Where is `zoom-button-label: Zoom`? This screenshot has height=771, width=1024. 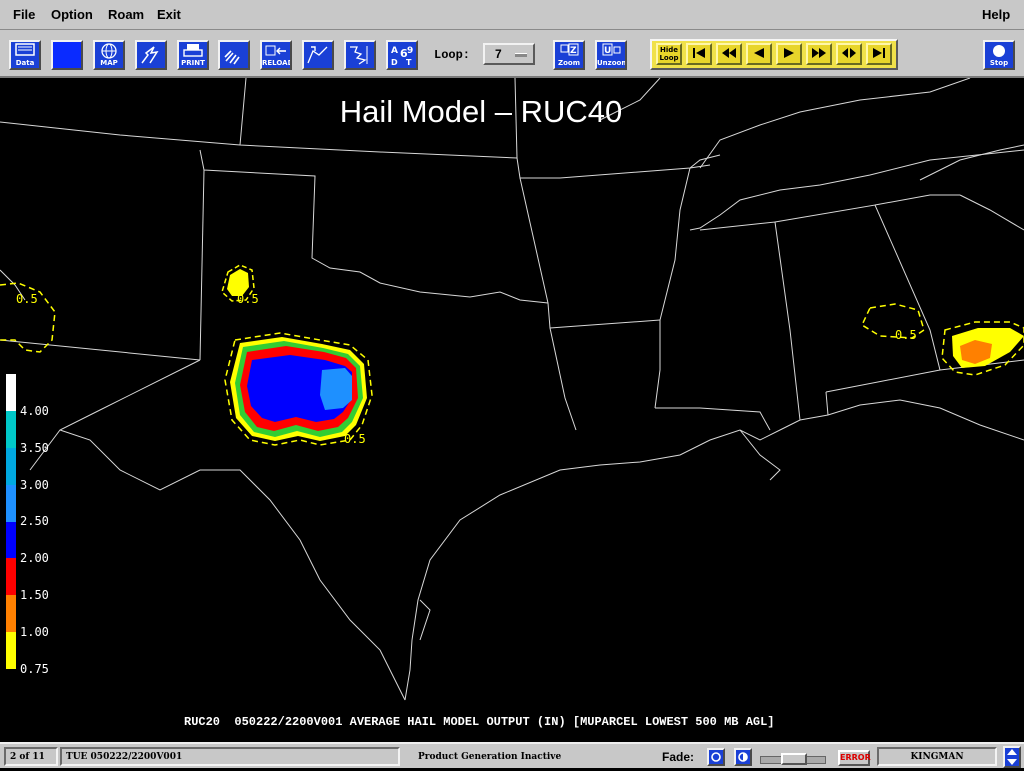
zoom-button-label: Zoom is located at coordinates (569, 63).